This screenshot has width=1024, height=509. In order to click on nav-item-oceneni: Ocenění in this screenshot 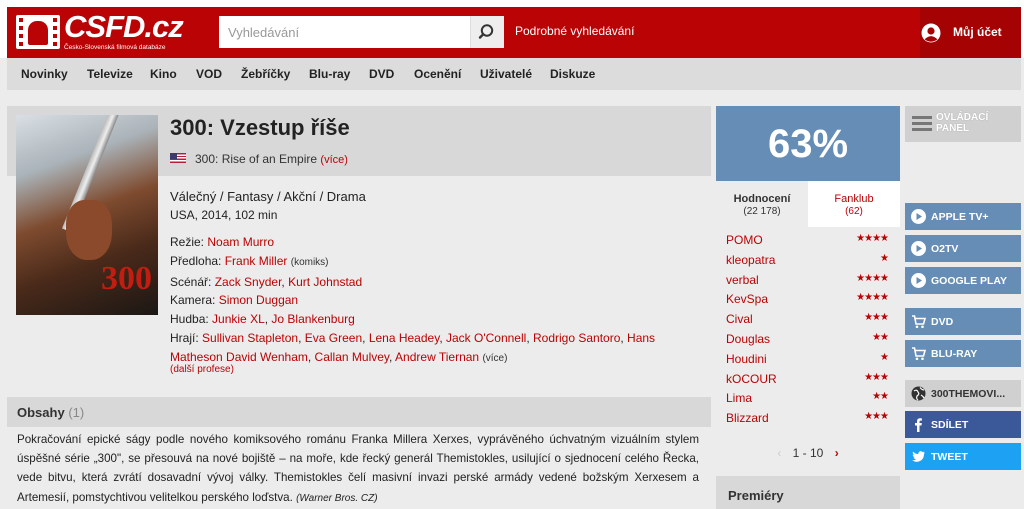, I will do `click(437, 74)`.